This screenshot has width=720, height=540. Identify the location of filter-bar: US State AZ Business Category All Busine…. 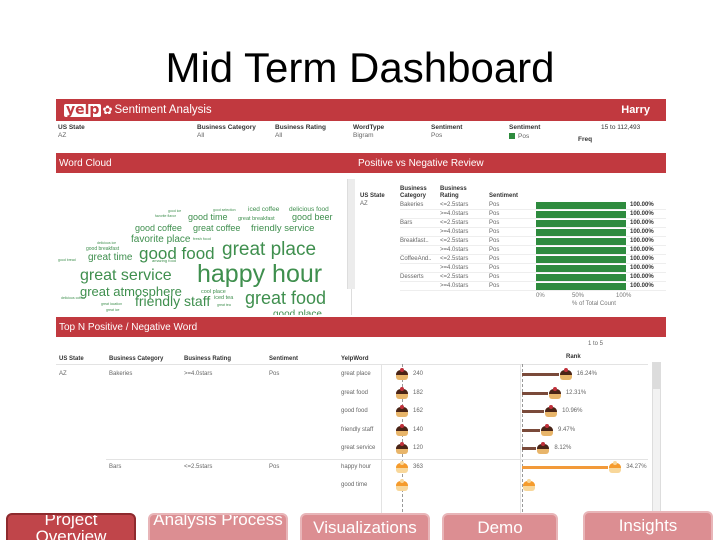
(361, 136).